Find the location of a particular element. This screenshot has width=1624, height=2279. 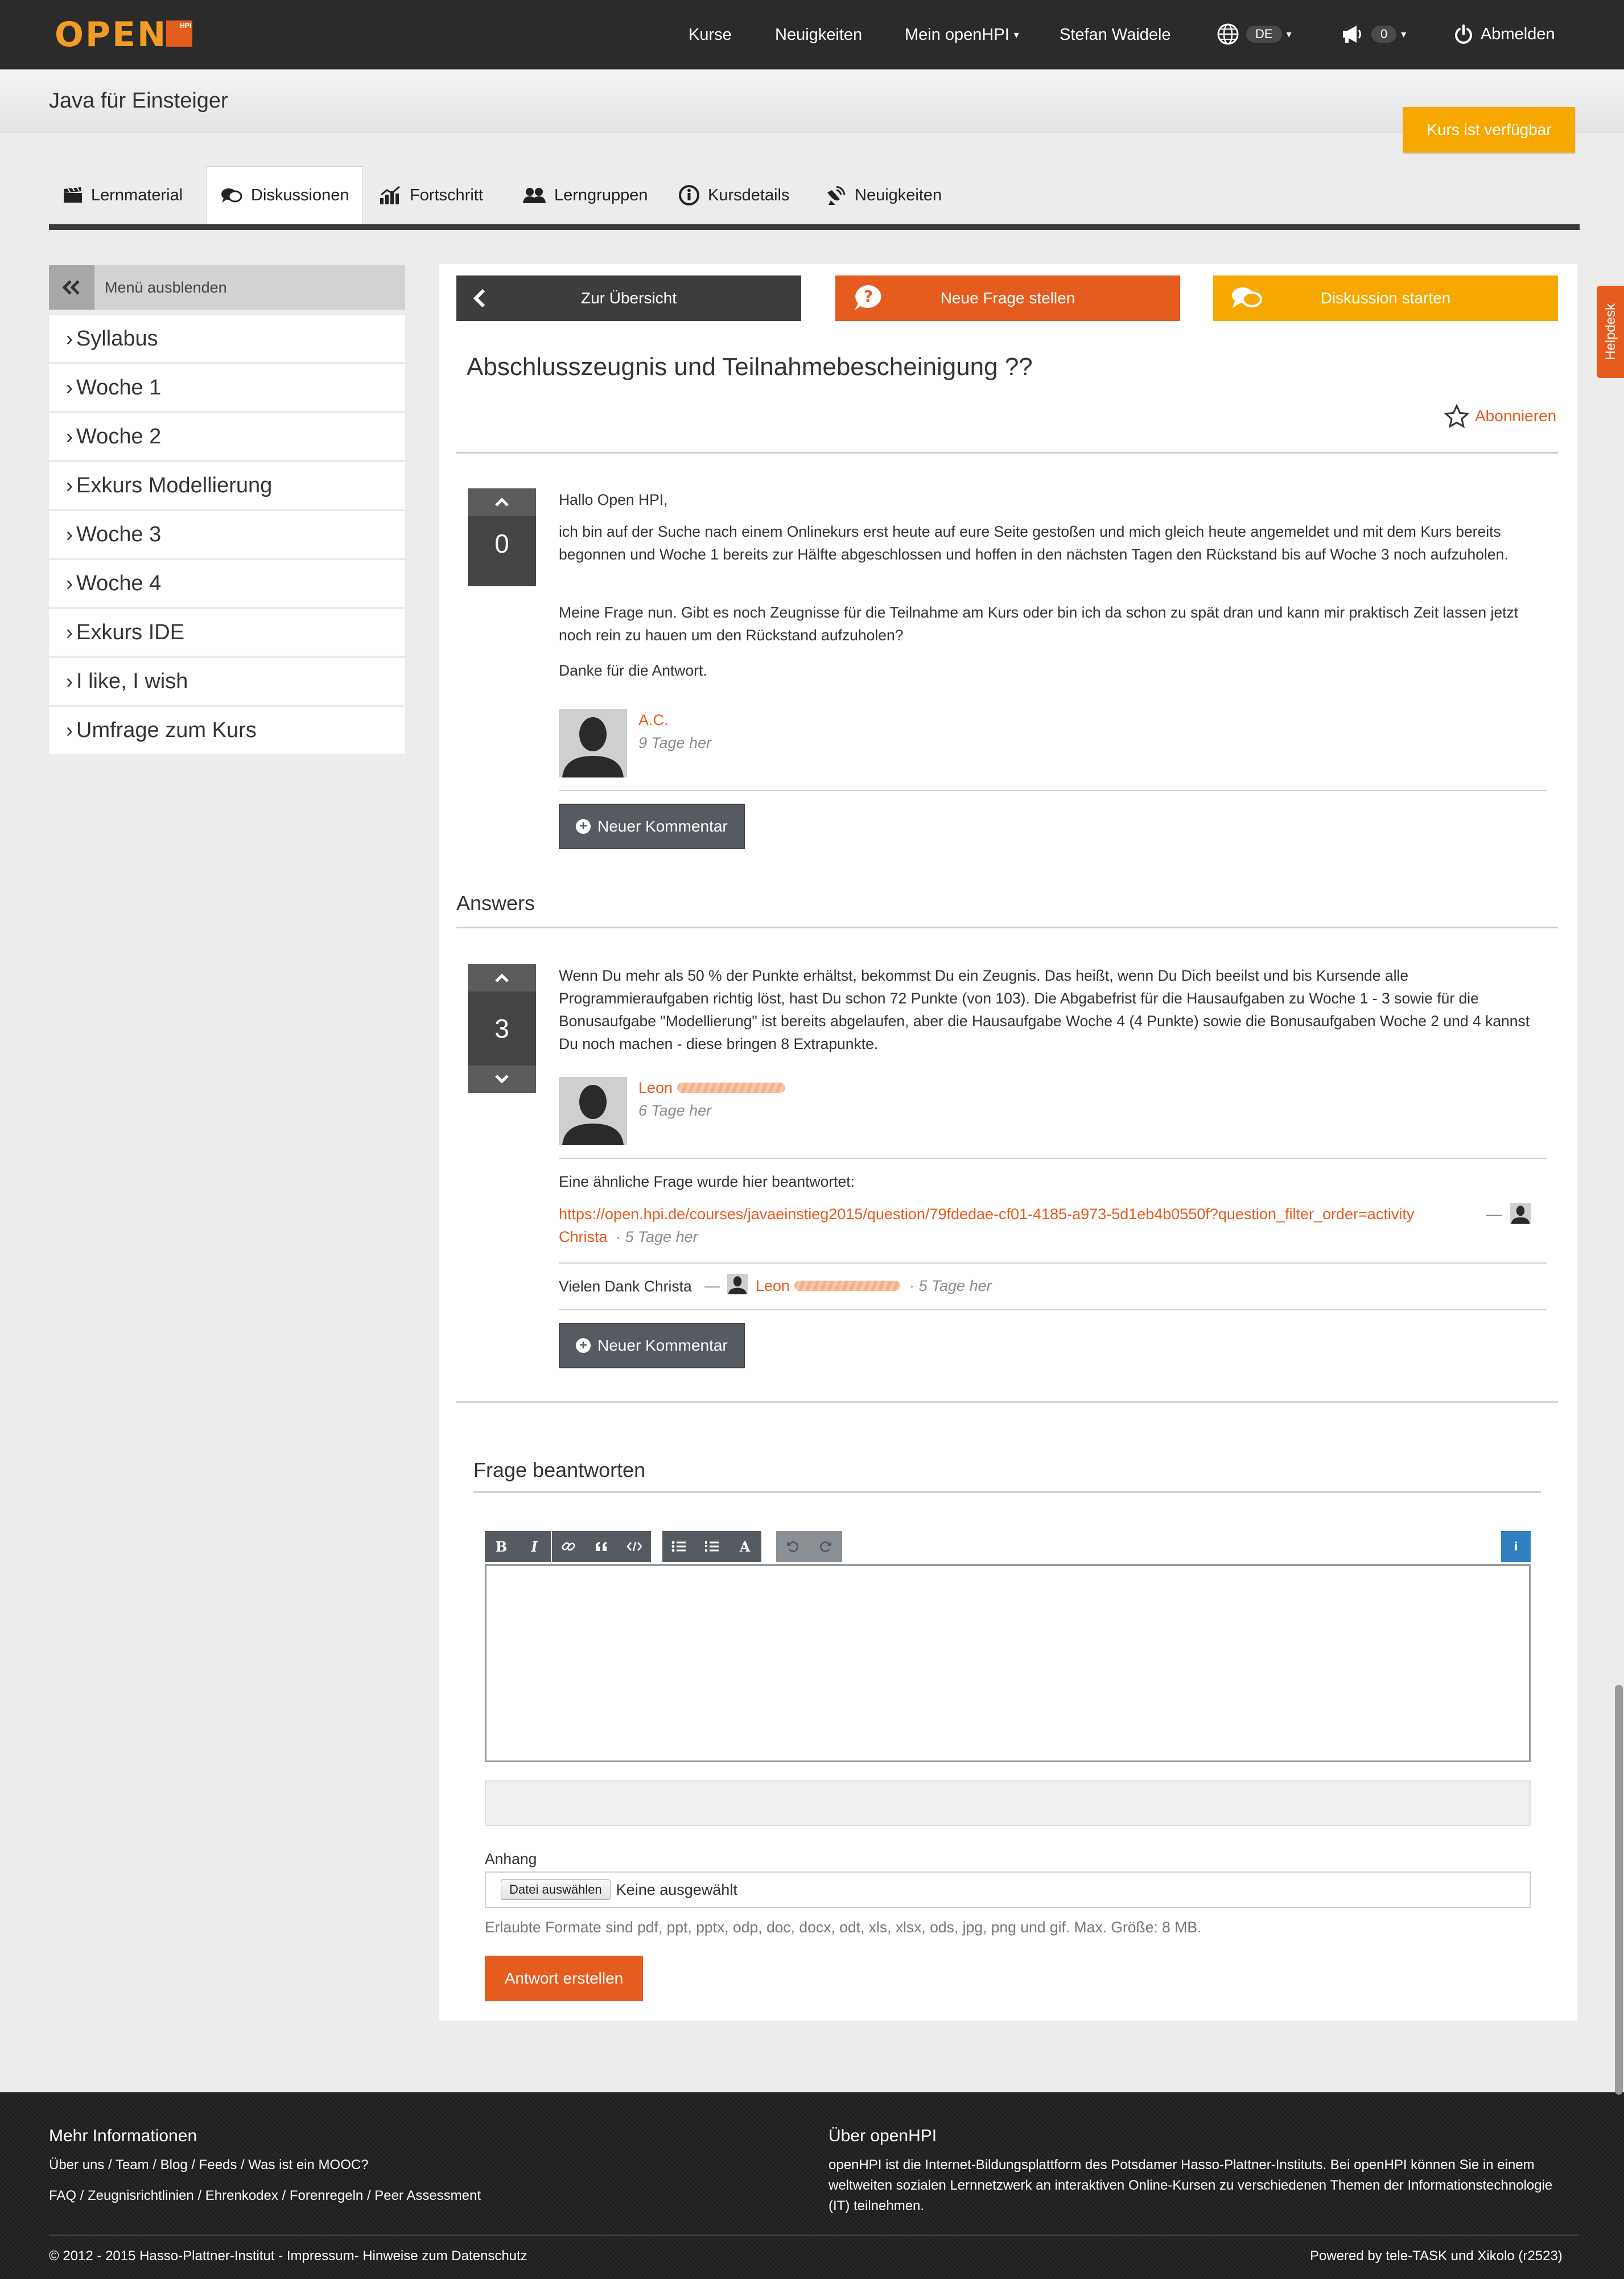

sidebar-item-week-3: › Woche 3 is located at coordinates (227, 534).